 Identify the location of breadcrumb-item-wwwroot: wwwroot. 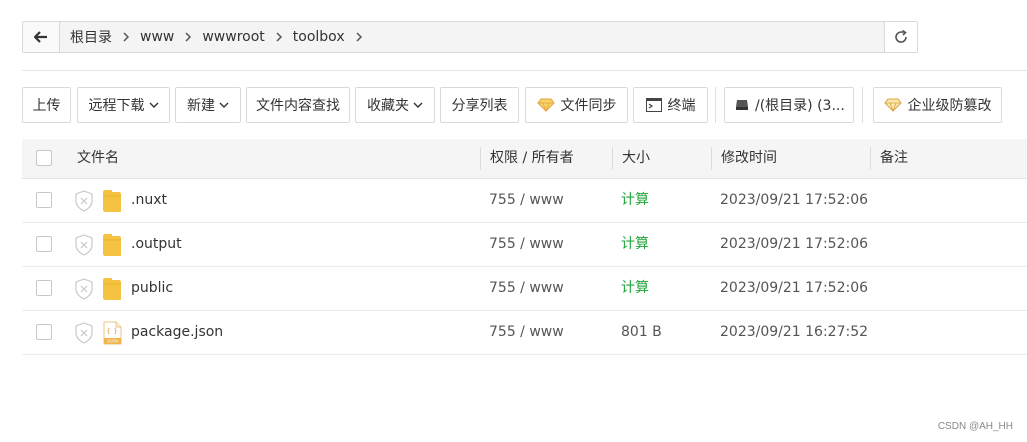
(233, 37).